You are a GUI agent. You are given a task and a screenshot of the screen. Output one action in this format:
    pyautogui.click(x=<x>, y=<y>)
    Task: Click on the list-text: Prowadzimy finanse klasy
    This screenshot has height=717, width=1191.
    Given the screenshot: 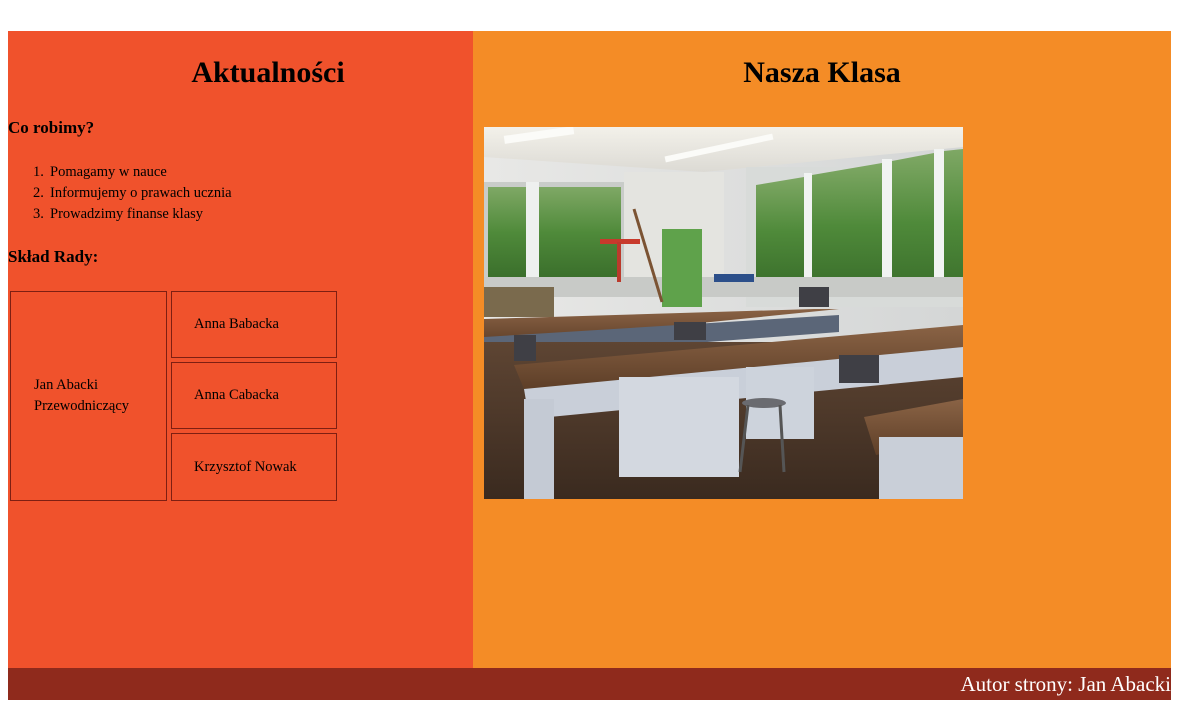 What is the action you would take?
    pyautogui.click(x=127, y=214)
    